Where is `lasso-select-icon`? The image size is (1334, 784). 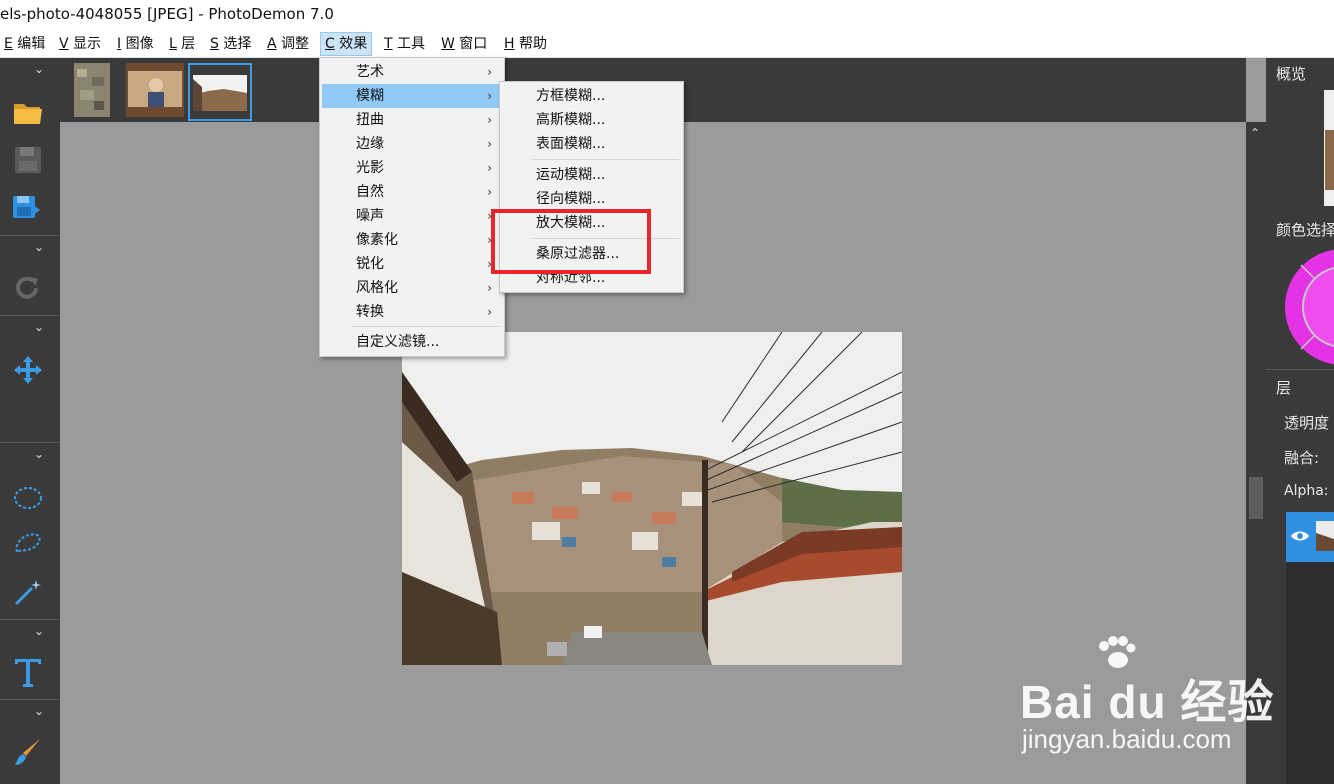
lasso-select-icon is located at coordinates (28, 544).